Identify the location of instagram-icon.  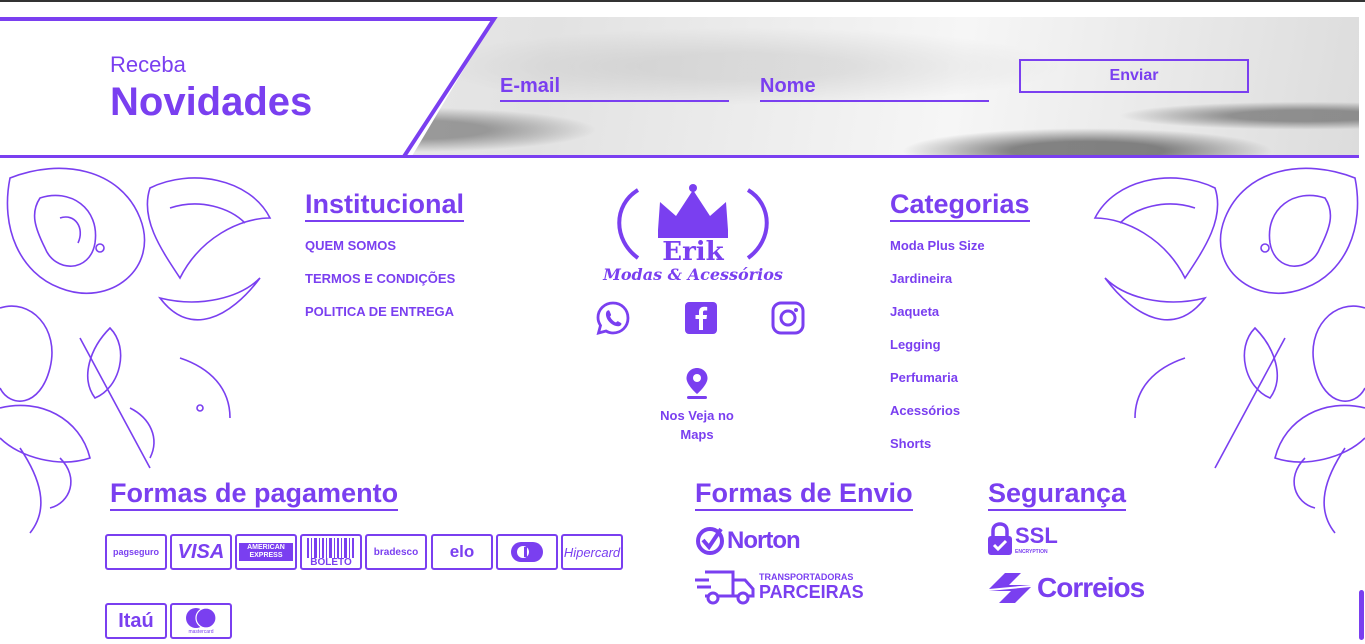
(788, 318).